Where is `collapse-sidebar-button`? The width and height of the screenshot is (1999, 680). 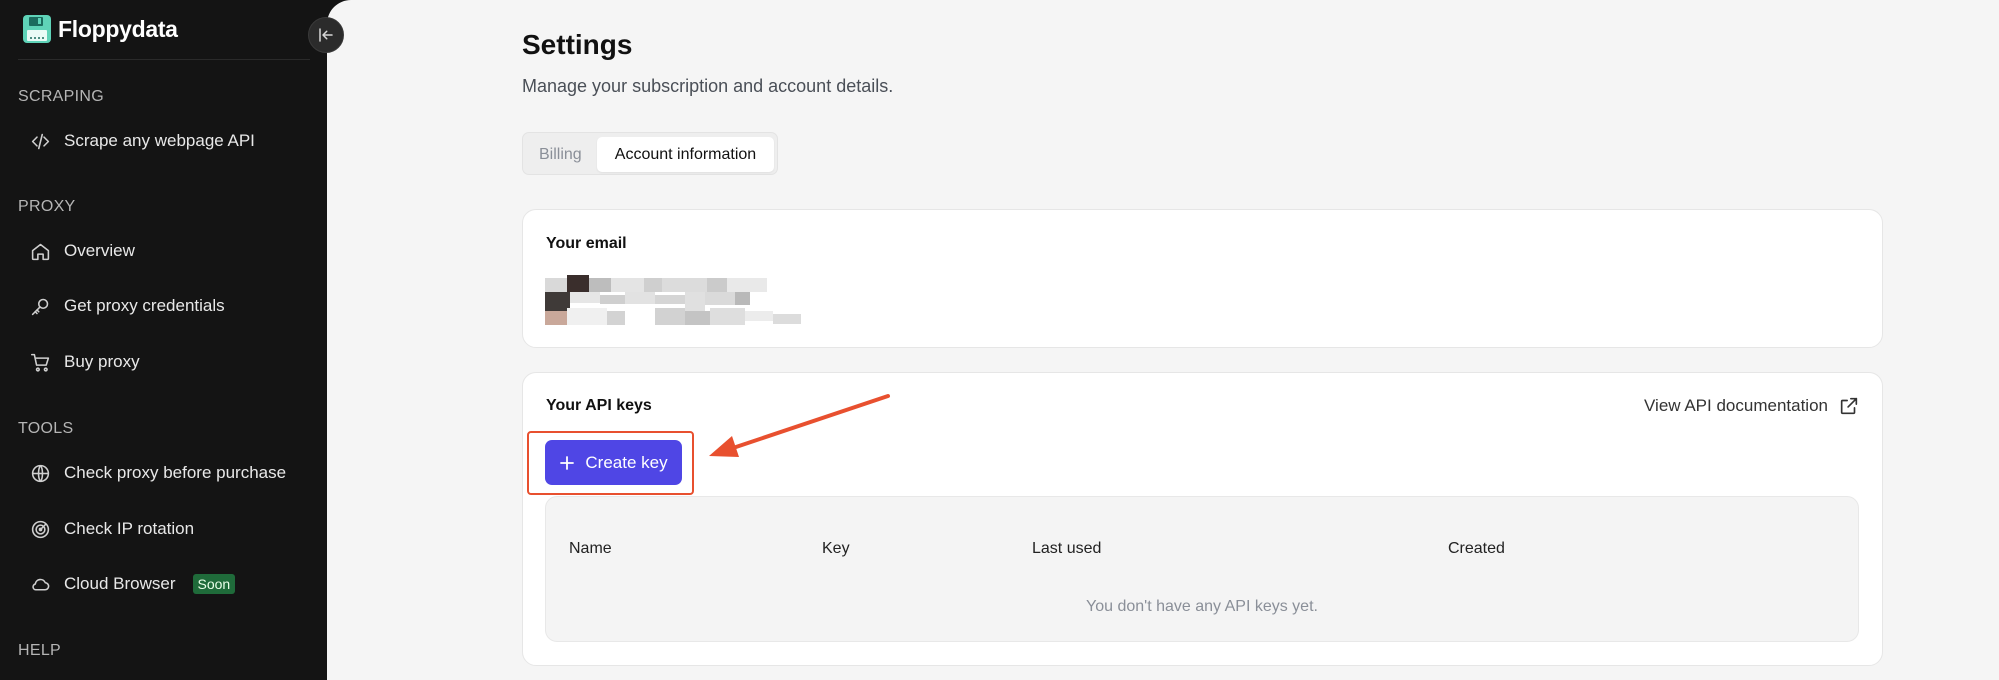 collapse-sidebar-button is located at coordinates (326, 35).